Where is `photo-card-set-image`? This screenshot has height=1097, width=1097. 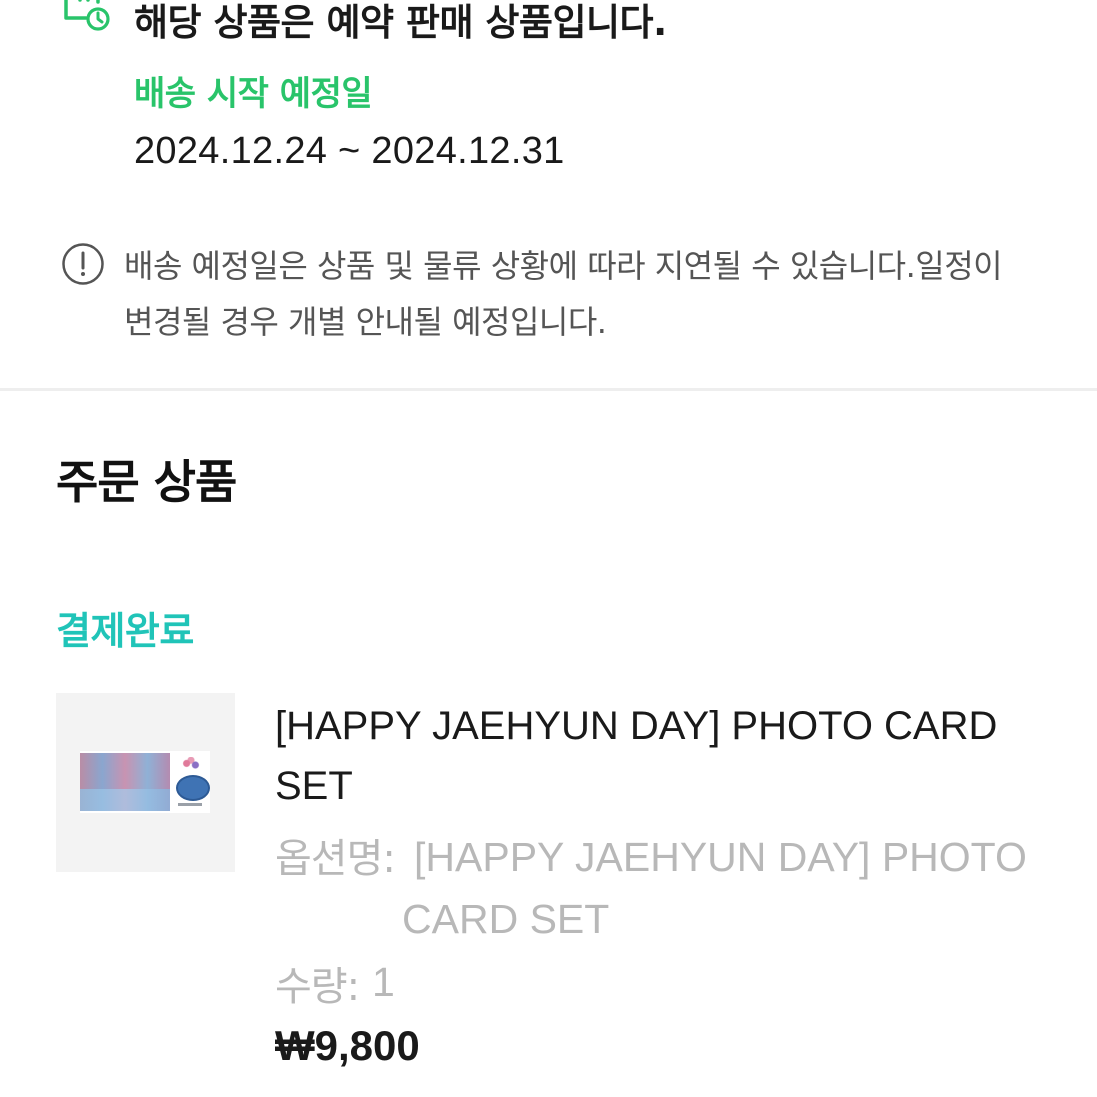
photo-card-set-image is located at coordinates (145, 782).